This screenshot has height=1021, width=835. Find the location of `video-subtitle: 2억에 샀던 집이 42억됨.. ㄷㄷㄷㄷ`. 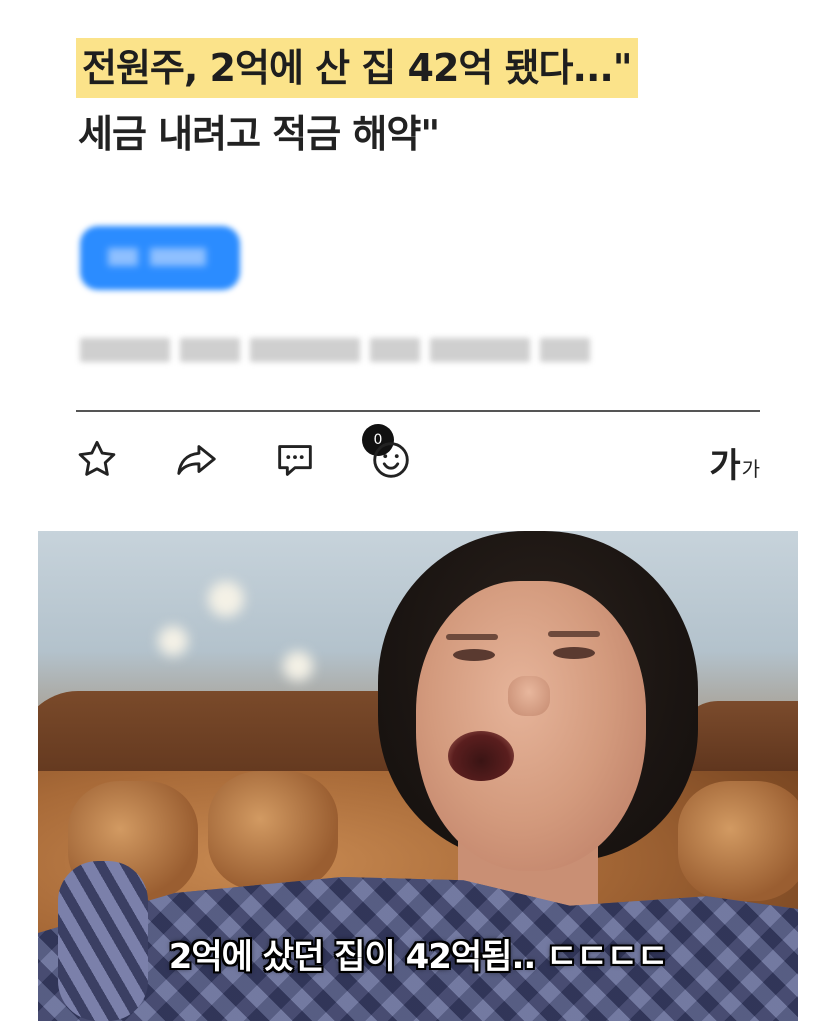

video-subtitle: 2억에 샀던 집이 42억됨.. ㄷㄷㄷㄷ is located at coordinates (418, 957).